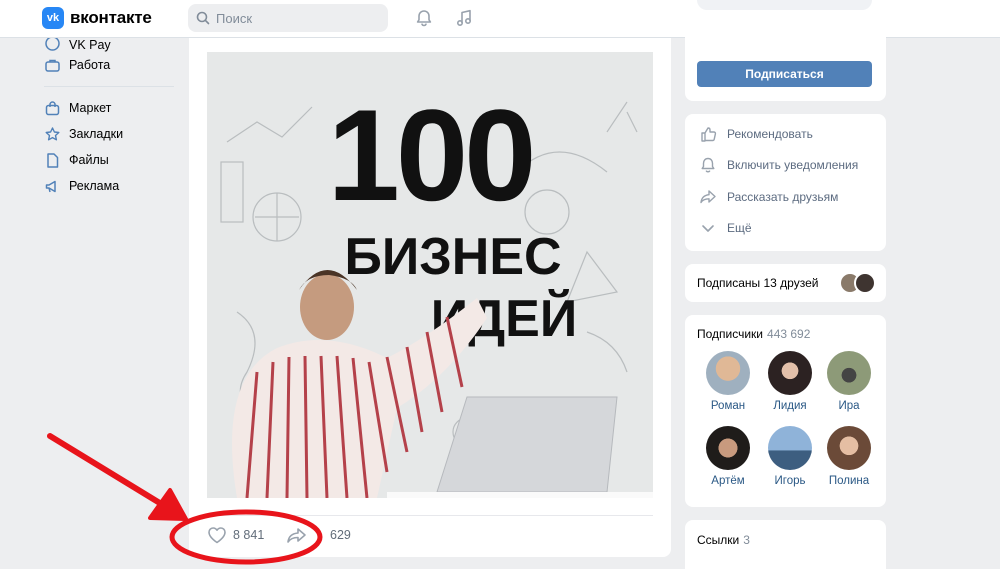  I want to click on sidebar-item-bookmarks: Закладки, so click(111, 134).